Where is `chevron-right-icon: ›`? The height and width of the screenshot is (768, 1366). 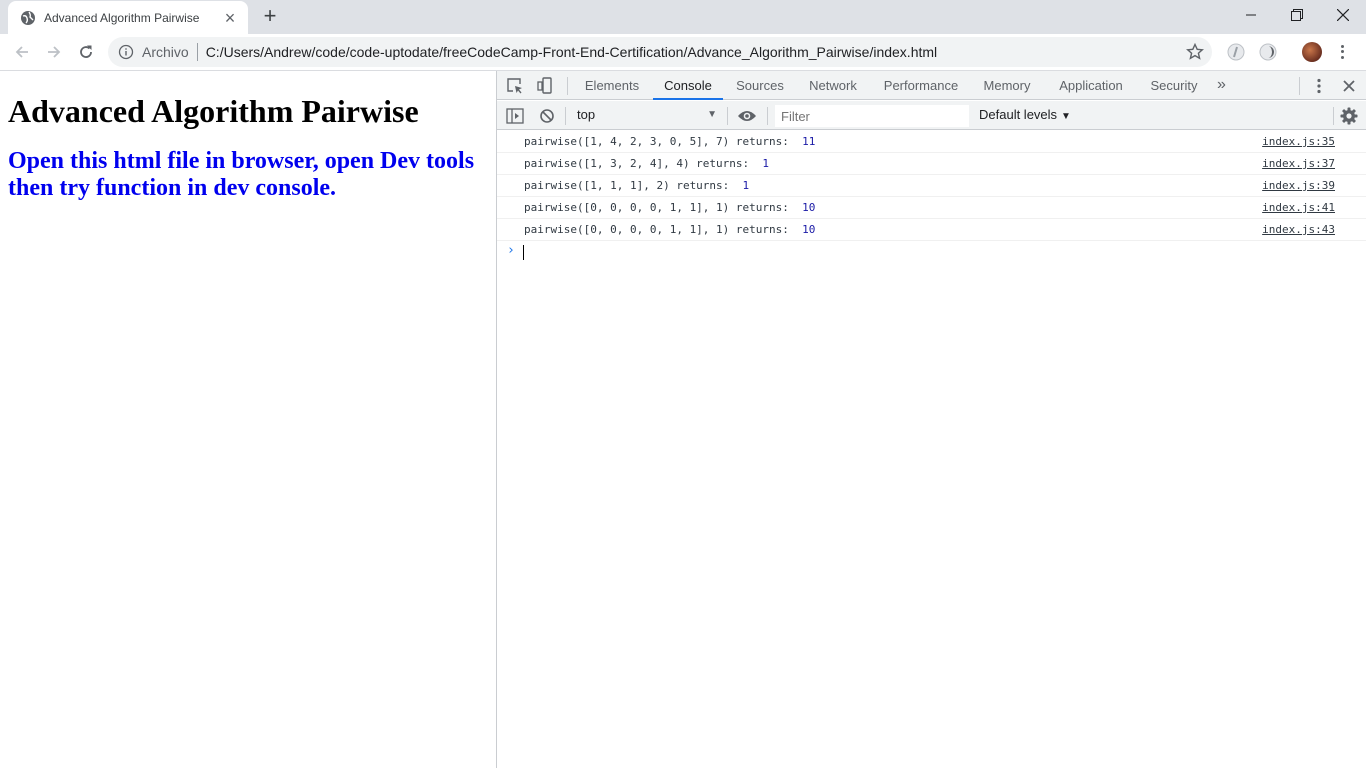
chevron-right-icon: › is located at coordinates (511, 250).